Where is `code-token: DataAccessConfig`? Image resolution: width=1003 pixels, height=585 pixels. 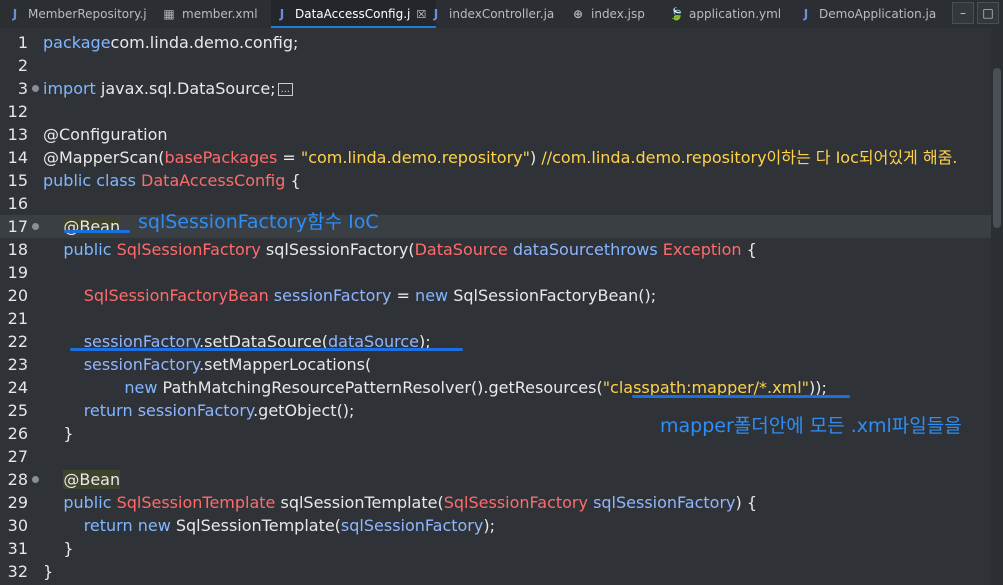 code-token: DataAccessConfig is located at coordinates (213, 180).